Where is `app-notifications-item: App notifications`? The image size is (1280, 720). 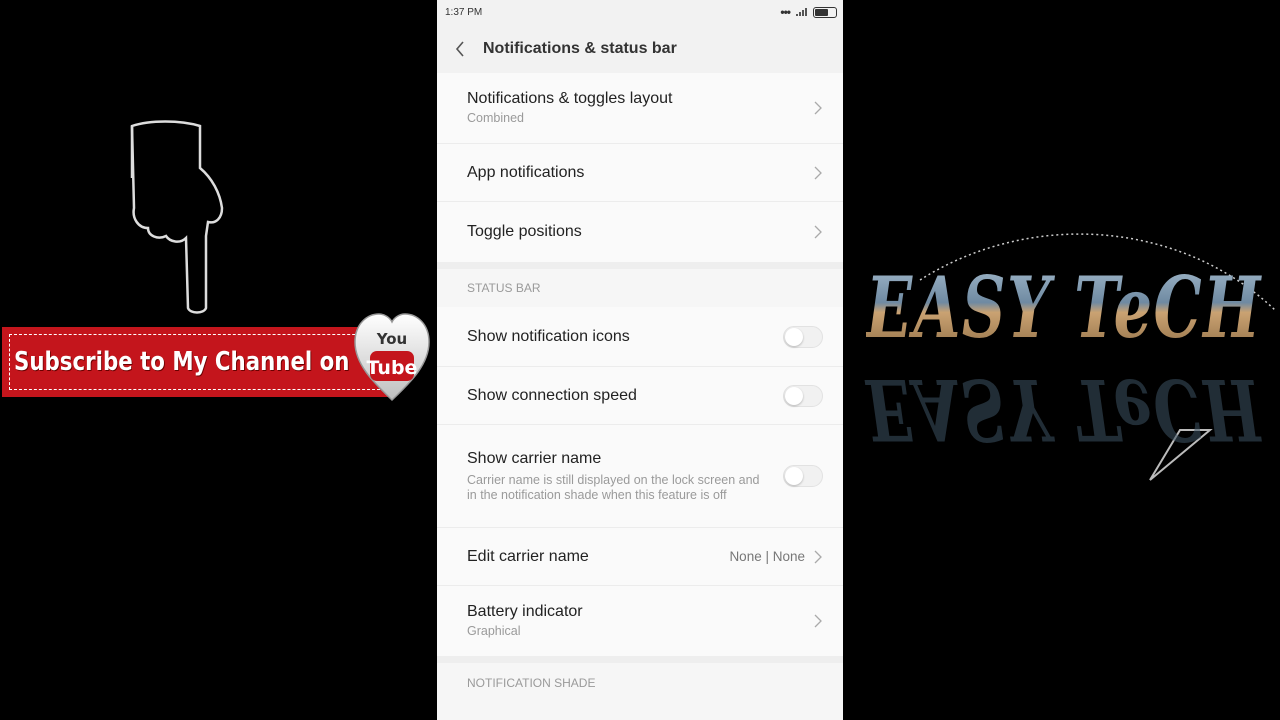 app-notifications-item: App notifications is located at coordinates (640, 173).